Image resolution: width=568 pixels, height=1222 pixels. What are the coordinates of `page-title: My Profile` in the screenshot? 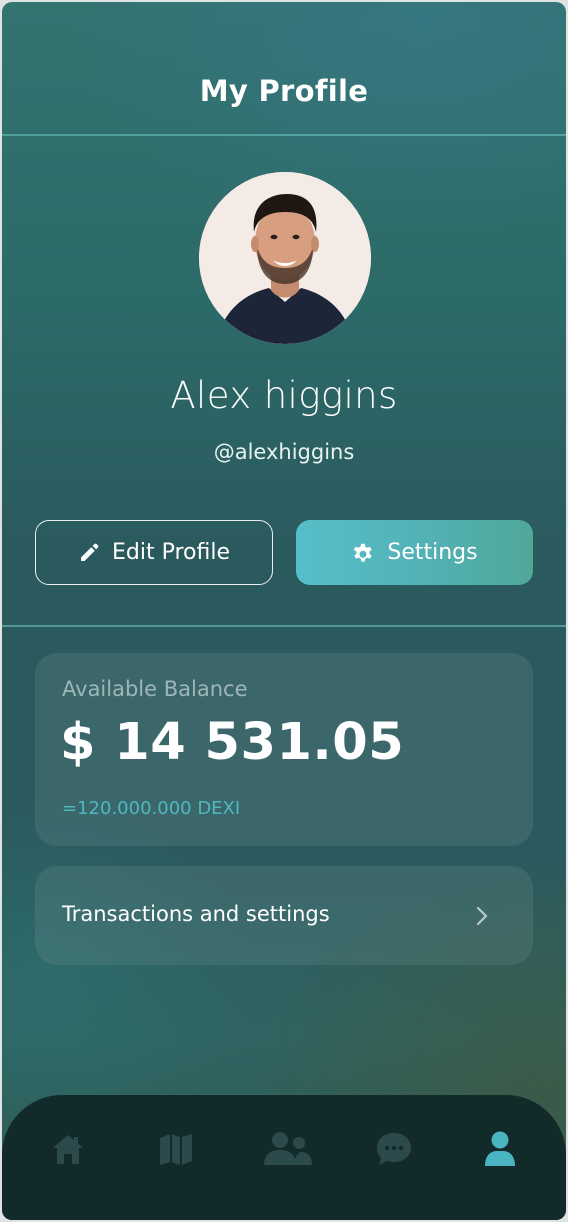 It's located at (284, 91).